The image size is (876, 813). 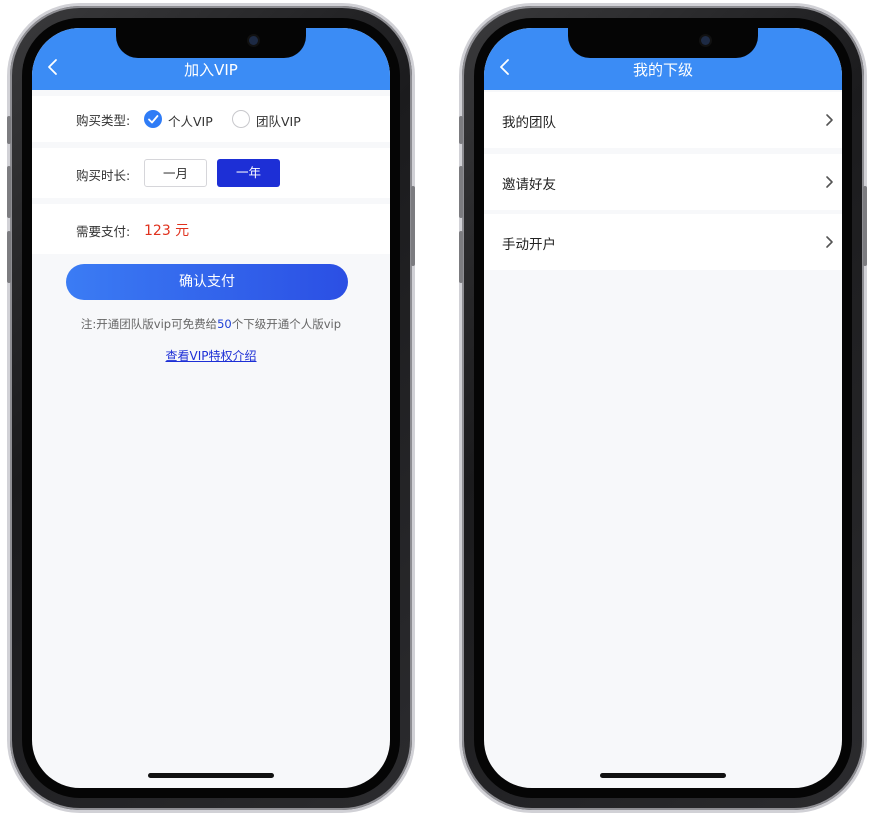 What do you see at coordinates (211, 229) in the screenshot?
I see `payment-row: 需要支付: 123 元` at bounding box center [211, 229].